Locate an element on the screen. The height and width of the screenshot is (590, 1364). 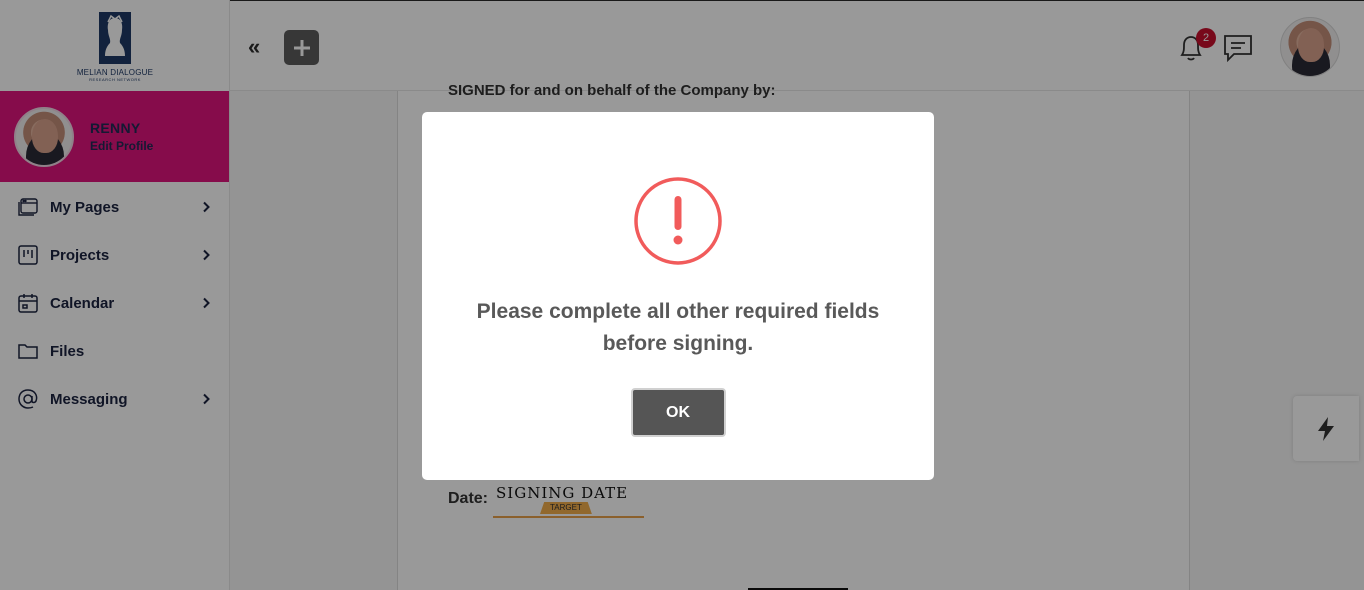
warning-exclamation-icon is located at coordinates (678, 221).